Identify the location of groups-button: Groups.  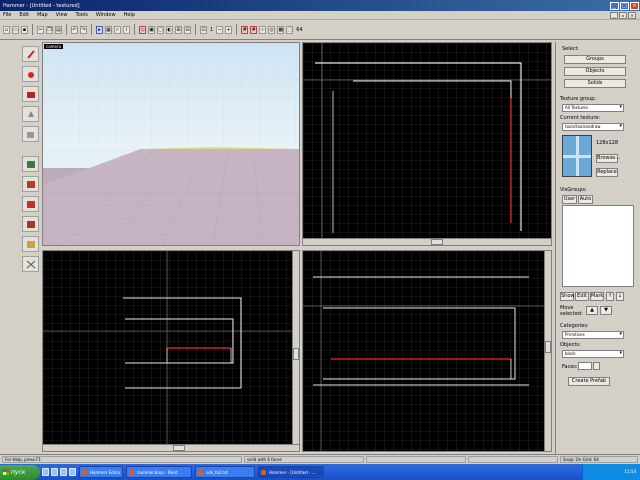
(595, 59).